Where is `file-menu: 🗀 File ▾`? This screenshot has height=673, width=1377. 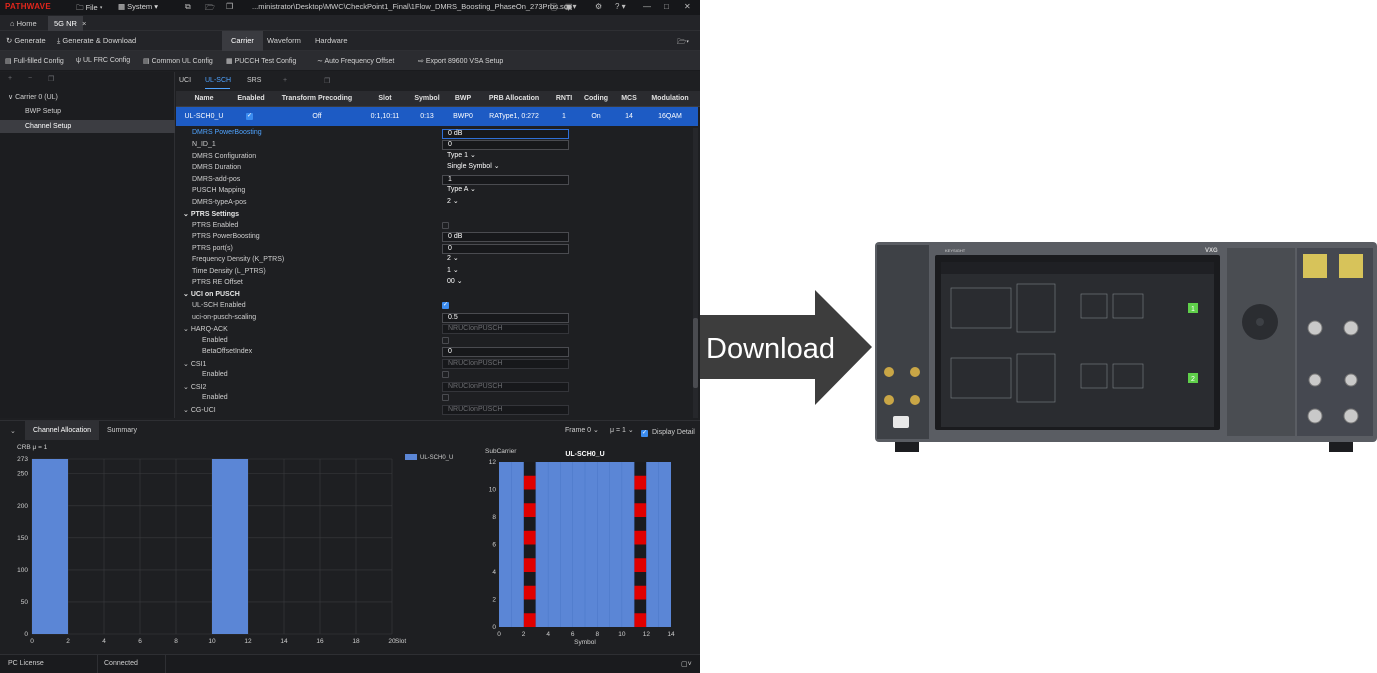
file-menu: 🗀 File ▾ is located at coordinates (89, 8).